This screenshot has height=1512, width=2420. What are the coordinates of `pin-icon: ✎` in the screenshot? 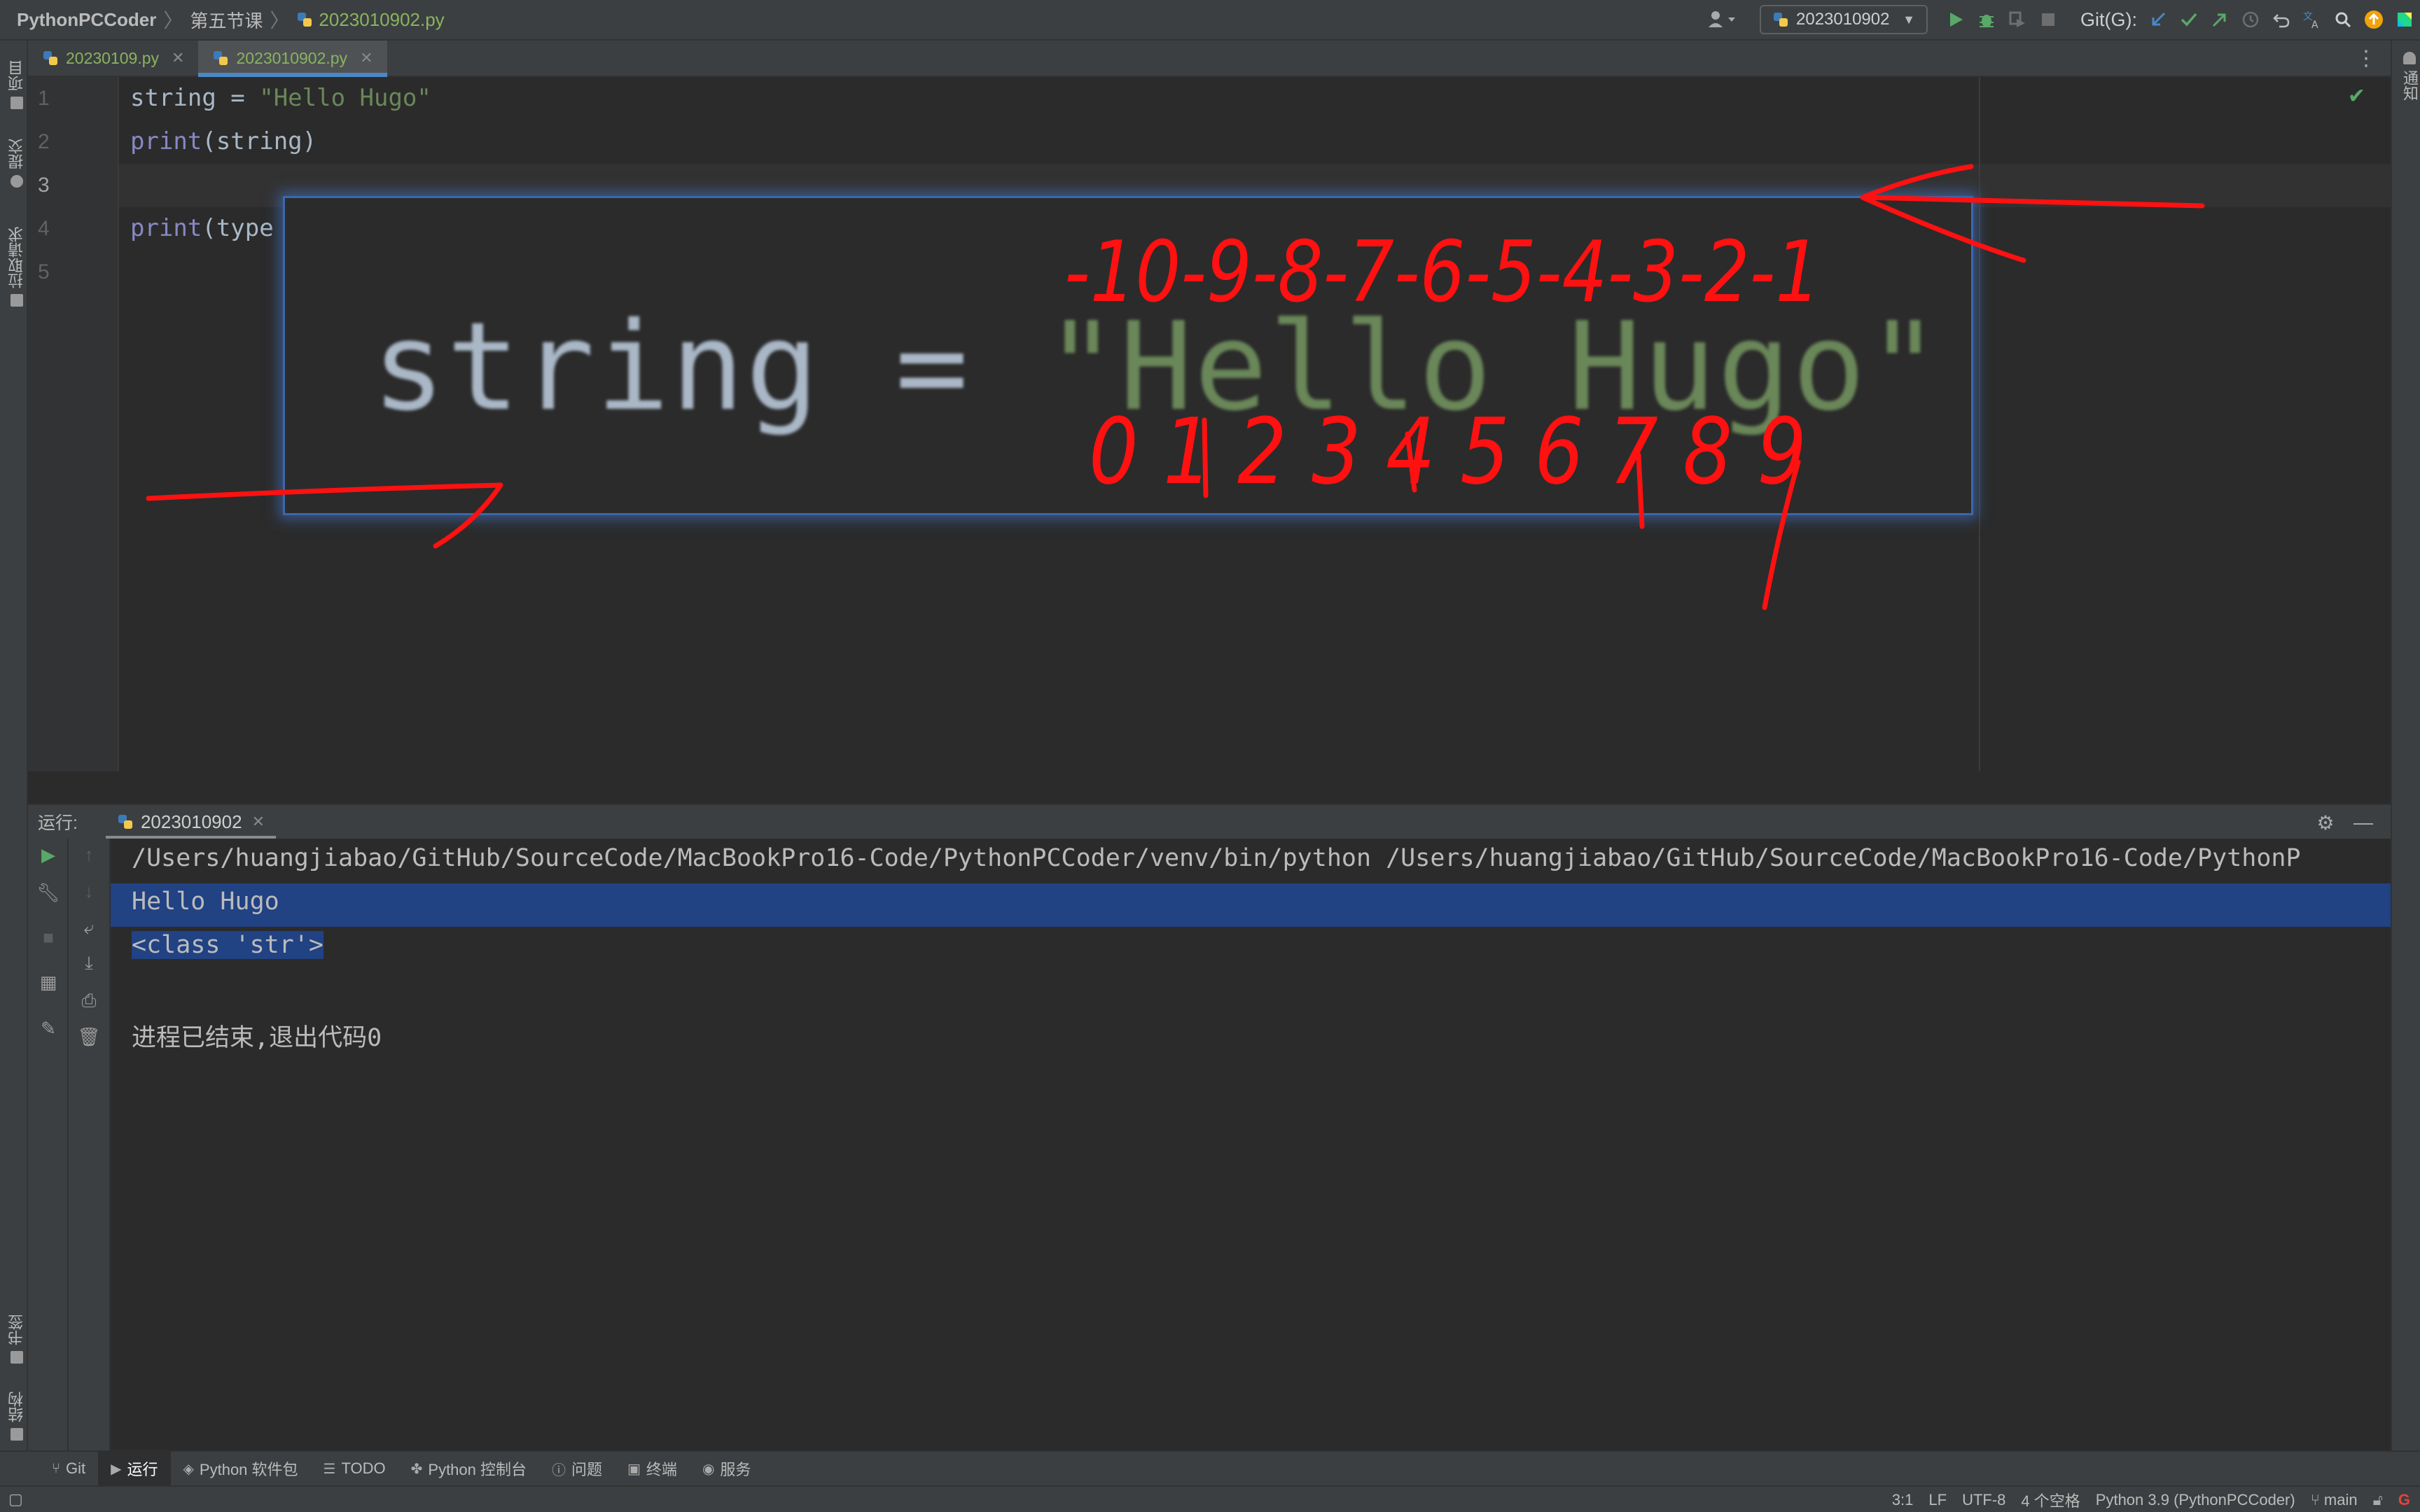 It's located at (48, 1029).